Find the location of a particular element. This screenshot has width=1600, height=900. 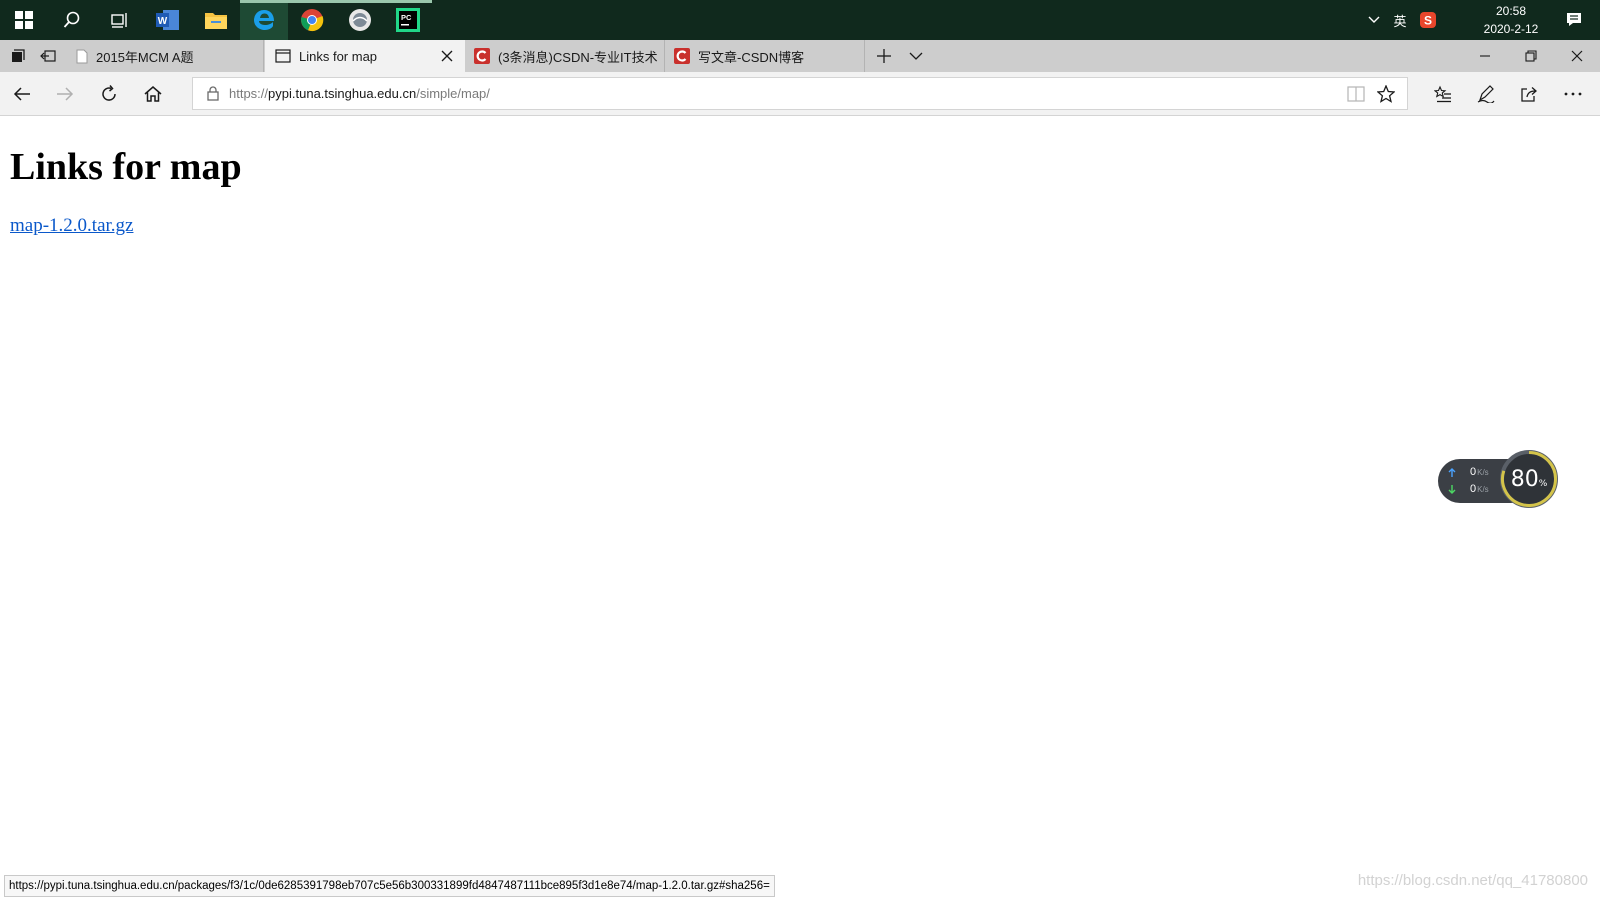

chrome-icon is located at coordinates (312, 20).